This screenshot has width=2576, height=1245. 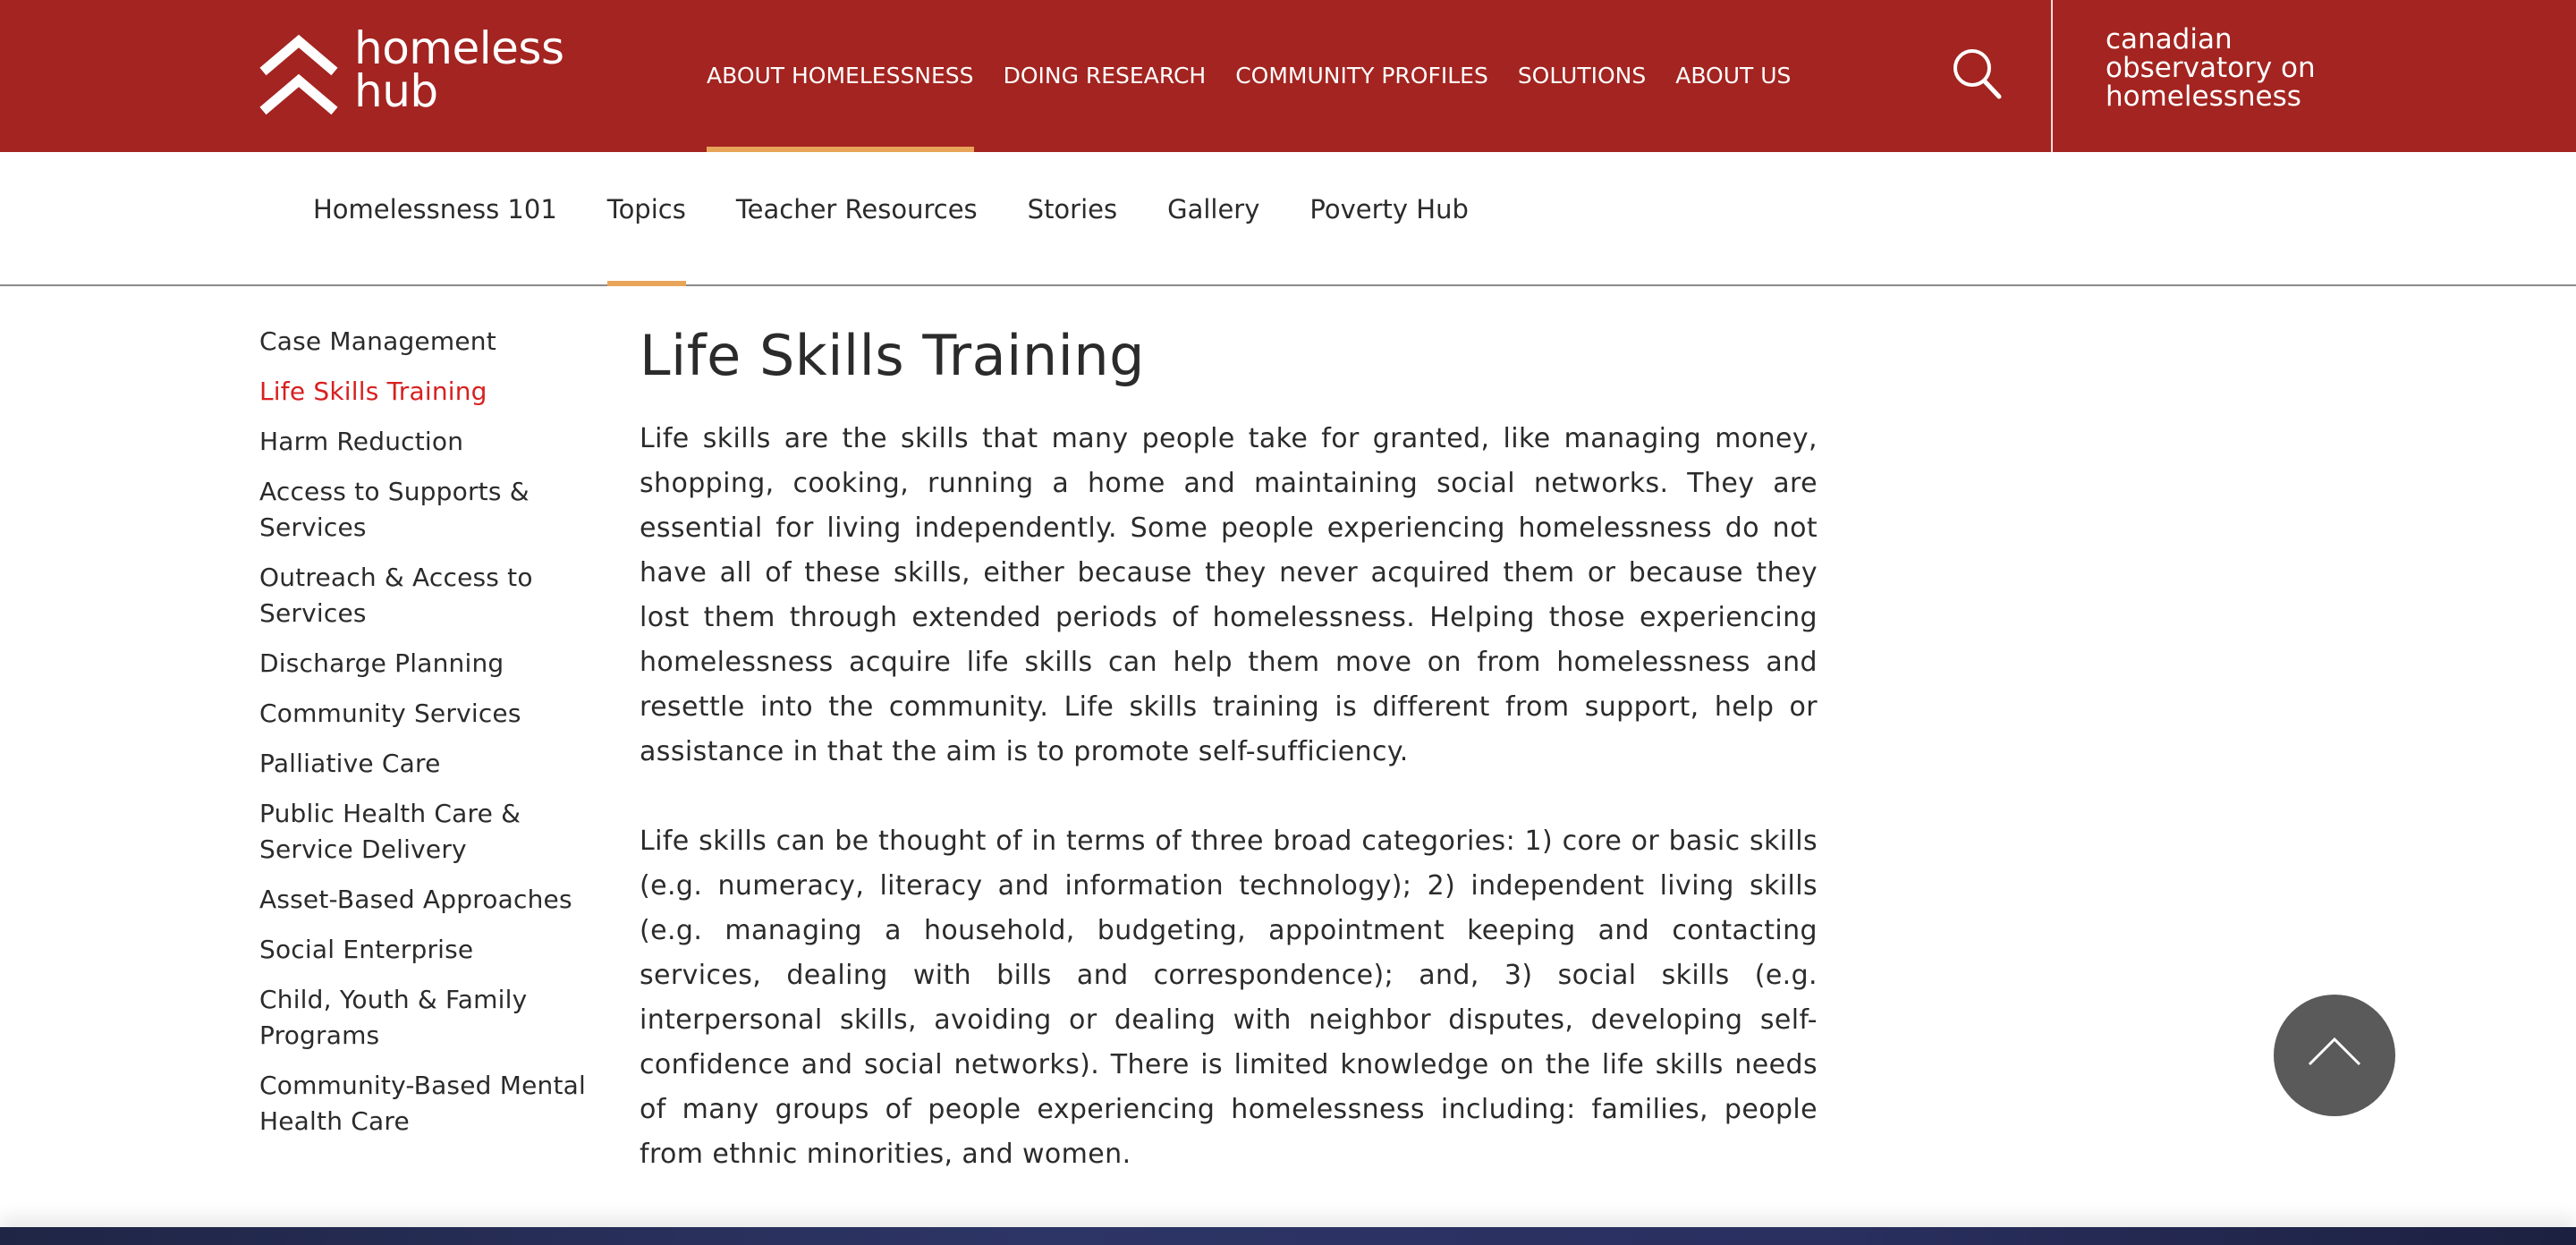 What do you see at coordinates (424, 900) in the screenshot?
I see `sidebar-item-asset-based-approaches: Asset-Based Approaches` at bounding box center [424, 900].